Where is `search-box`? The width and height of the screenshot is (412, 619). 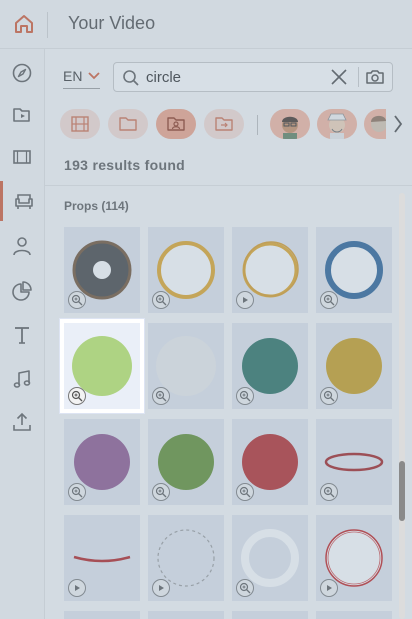
search-box is located at coordinates (253, 77).